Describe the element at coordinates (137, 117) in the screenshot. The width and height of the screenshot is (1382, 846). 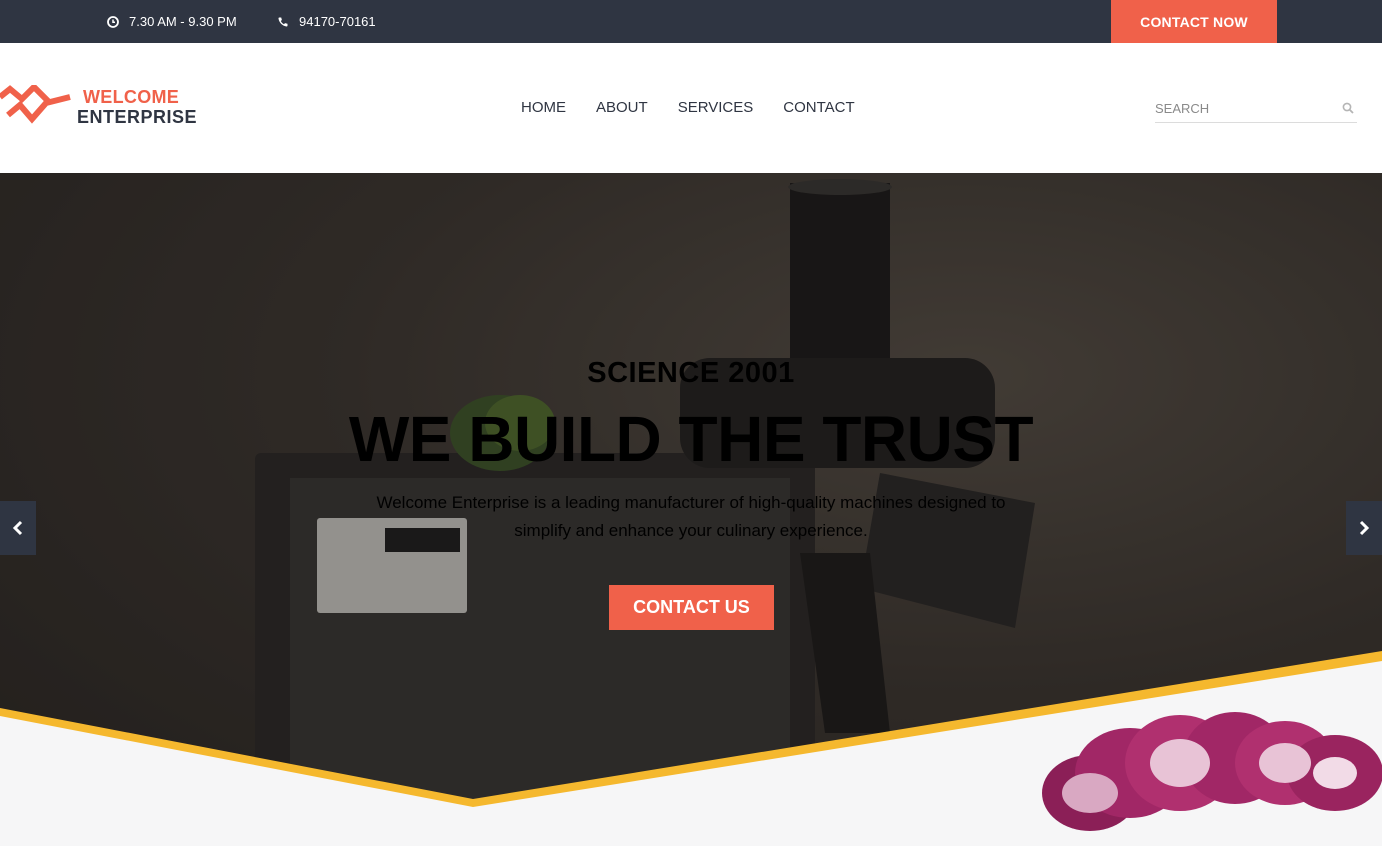
I see `brand-line-2: ENTERPRISE` at that location.